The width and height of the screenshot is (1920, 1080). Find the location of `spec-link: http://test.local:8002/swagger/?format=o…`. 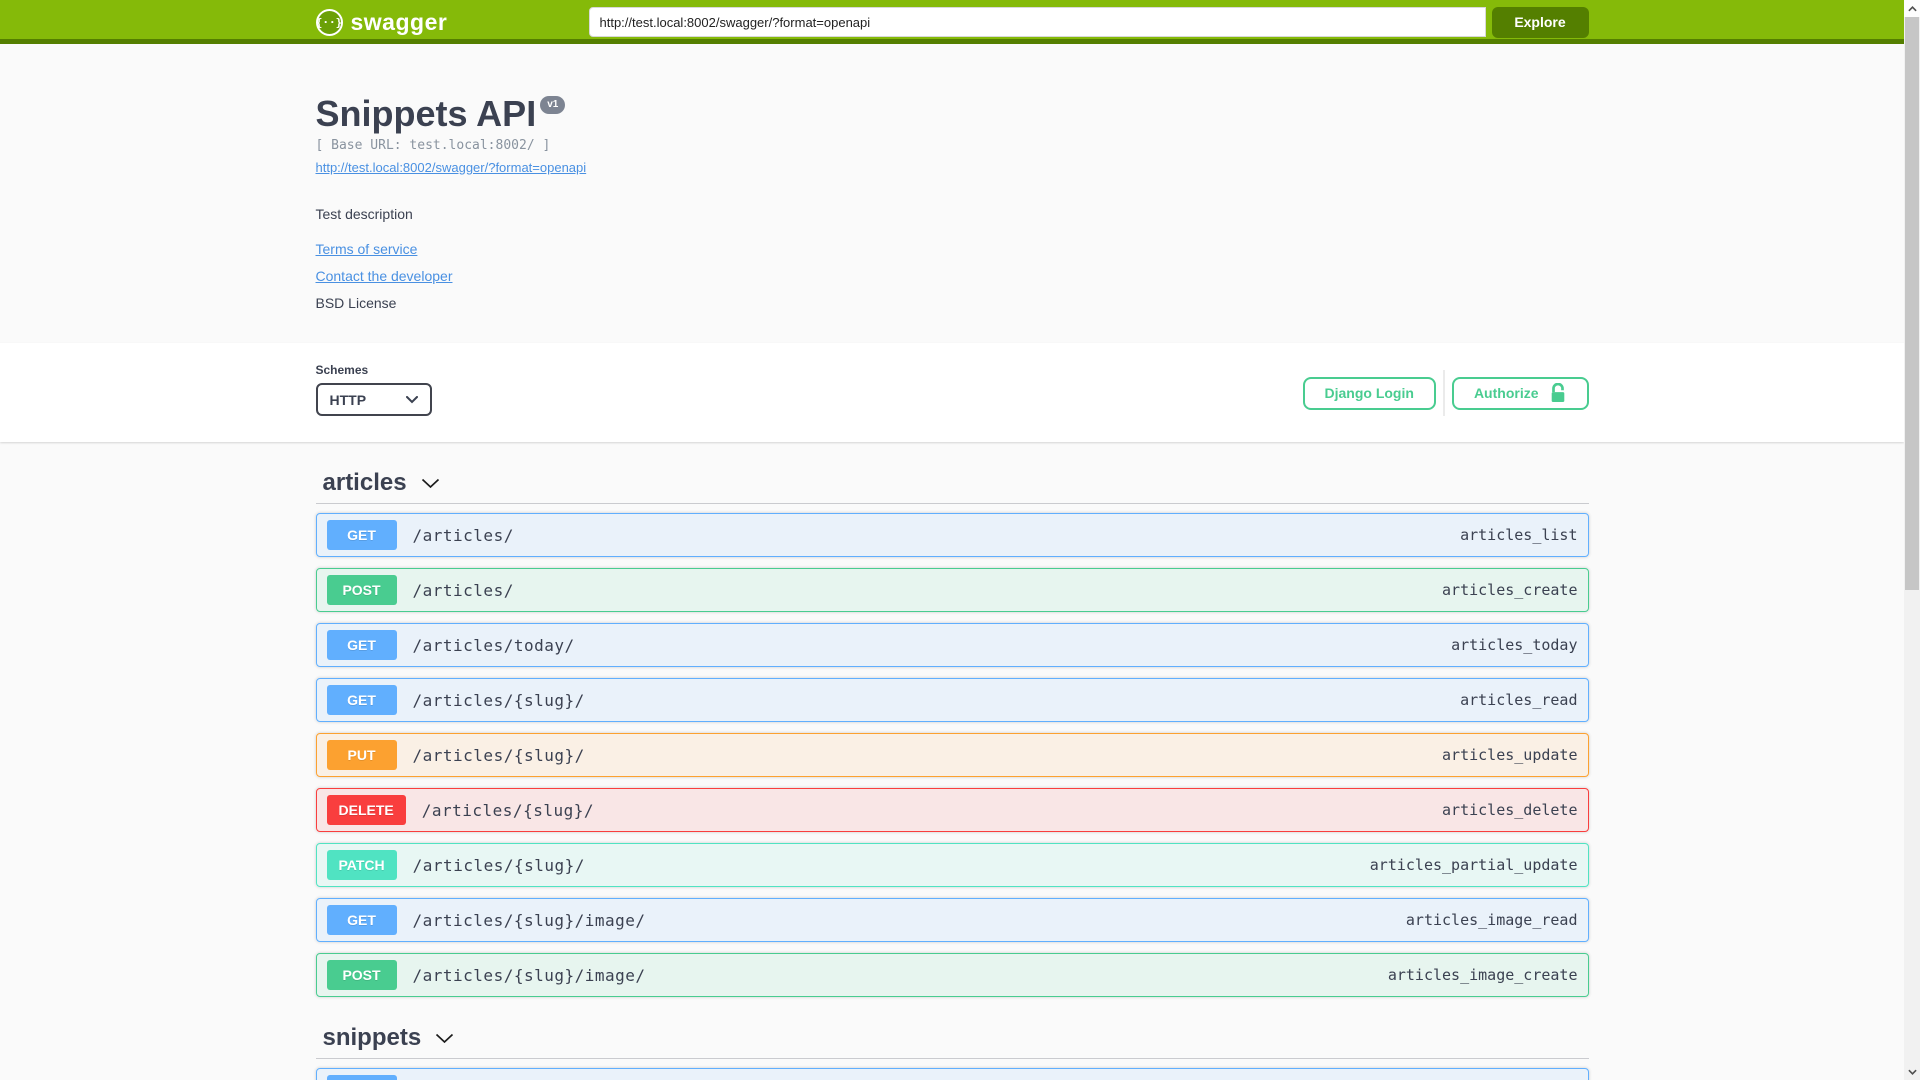

spec-link: http://test.local:8002/swagger/?format=o… is located at coordinates (451, 167).